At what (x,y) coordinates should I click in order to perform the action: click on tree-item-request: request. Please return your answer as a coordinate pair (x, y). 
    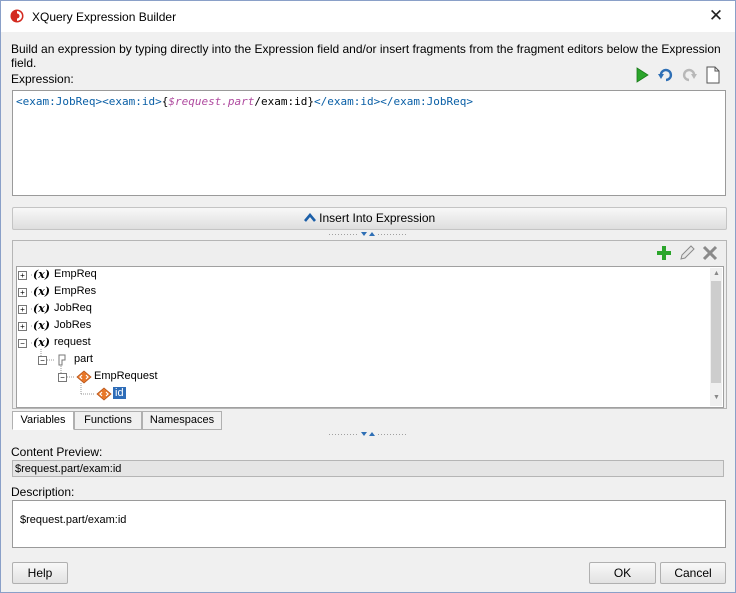
    Looking at the image, I should click on (72, 344).